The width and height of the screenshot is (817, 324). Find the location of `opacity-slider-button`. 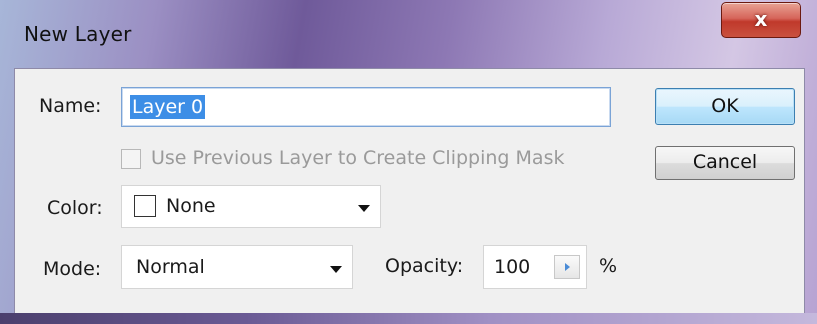

opacity-slider-button is located at coordinates (567, 267).